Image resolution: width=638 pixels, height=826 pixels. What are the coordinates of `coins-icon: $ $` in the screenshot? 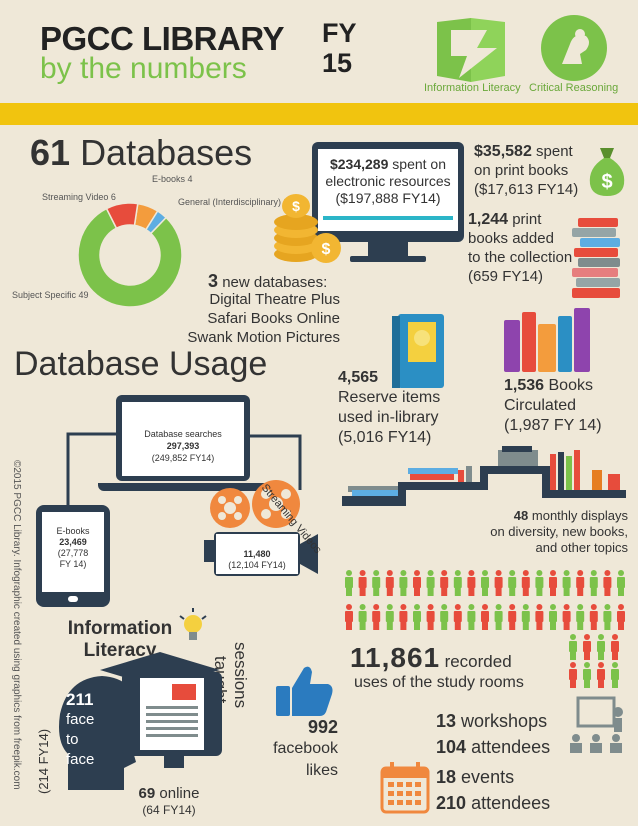 It's located at (307, 228).